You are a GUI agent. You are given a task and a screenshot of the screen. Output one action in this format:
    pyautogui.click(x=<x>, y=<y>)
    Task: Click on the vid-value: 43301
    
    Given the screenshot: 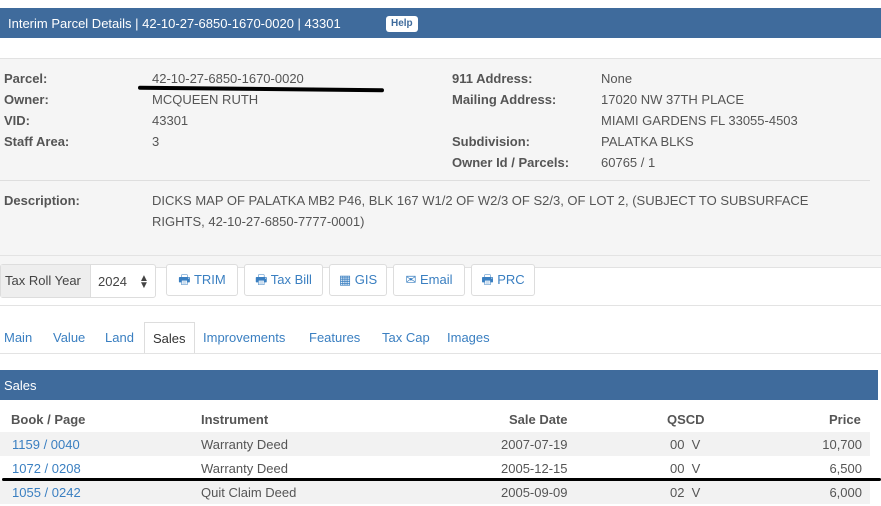 What is the action you would take?
    pyautogui.click(x=170, y=120)
    